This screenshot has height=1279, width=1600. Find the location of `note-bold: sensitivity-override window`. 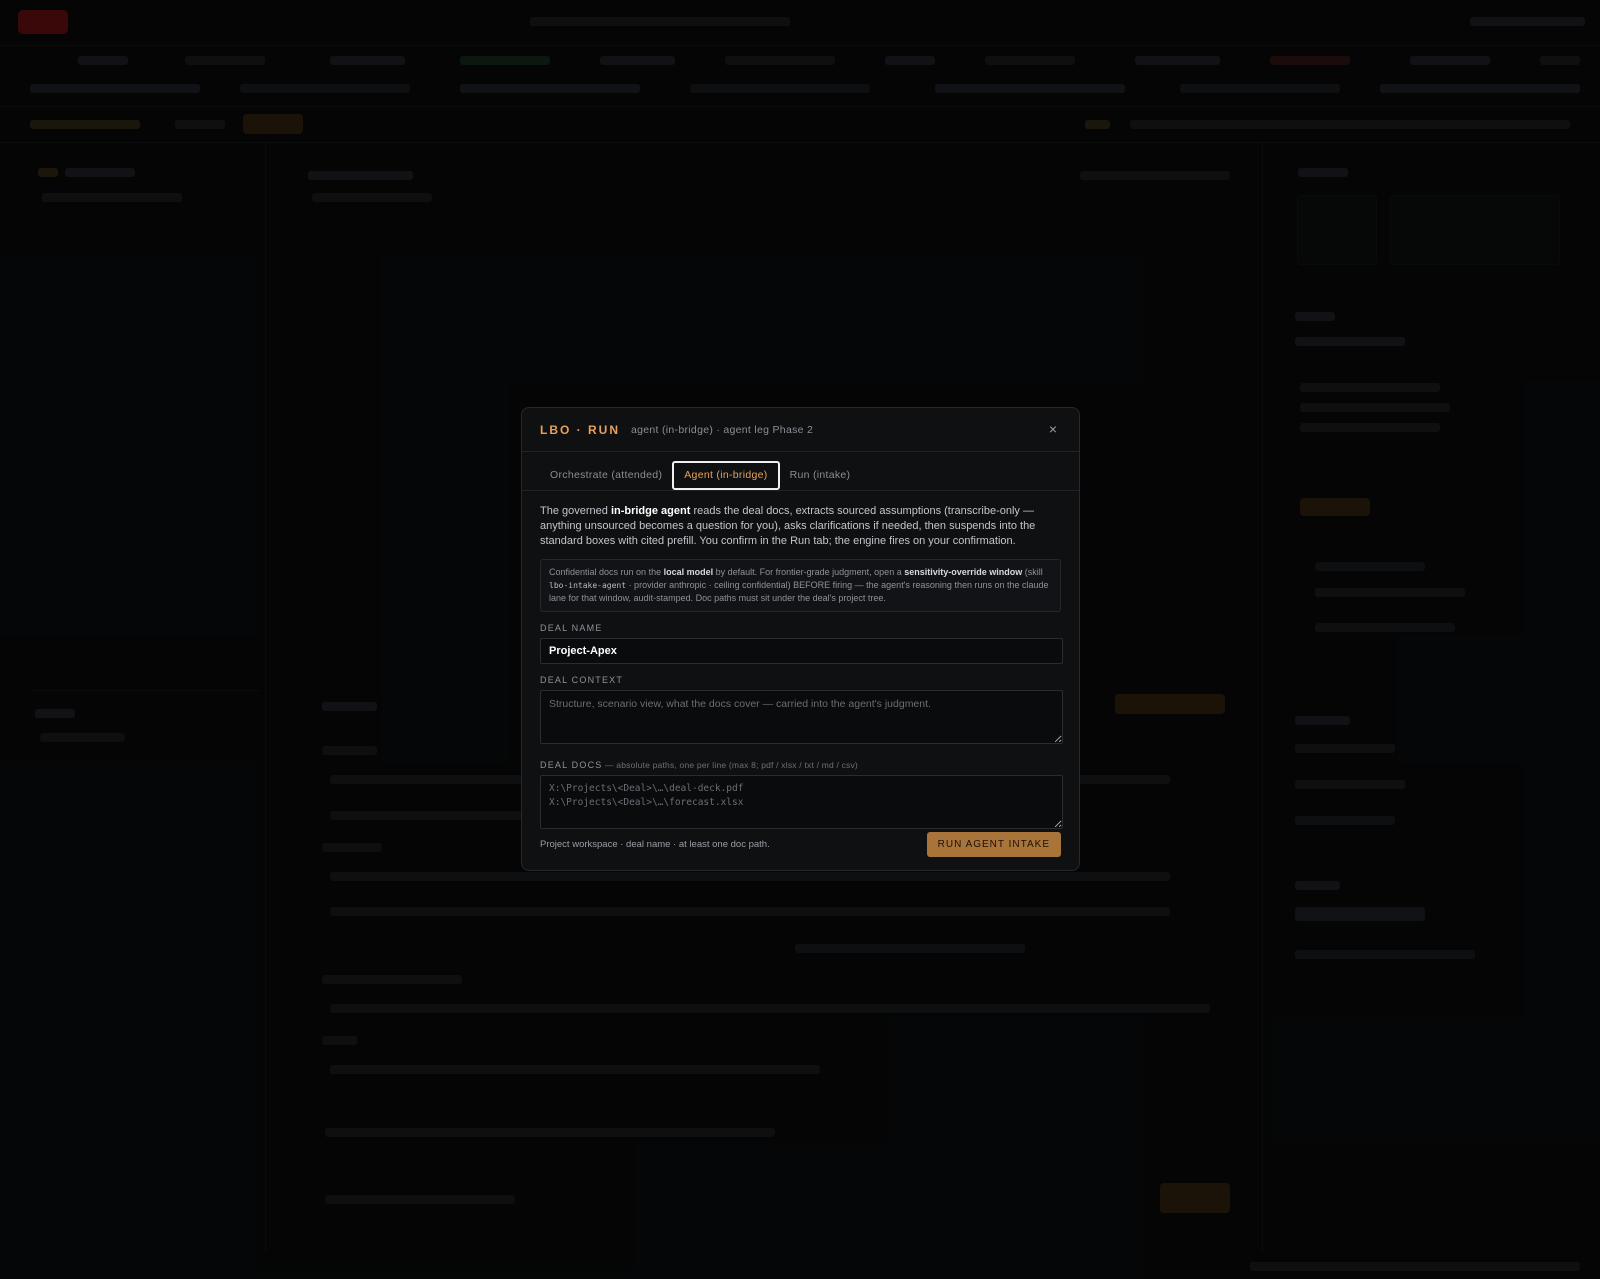

note-bold: sensitivity-override window is located at coordinates (963, 572).